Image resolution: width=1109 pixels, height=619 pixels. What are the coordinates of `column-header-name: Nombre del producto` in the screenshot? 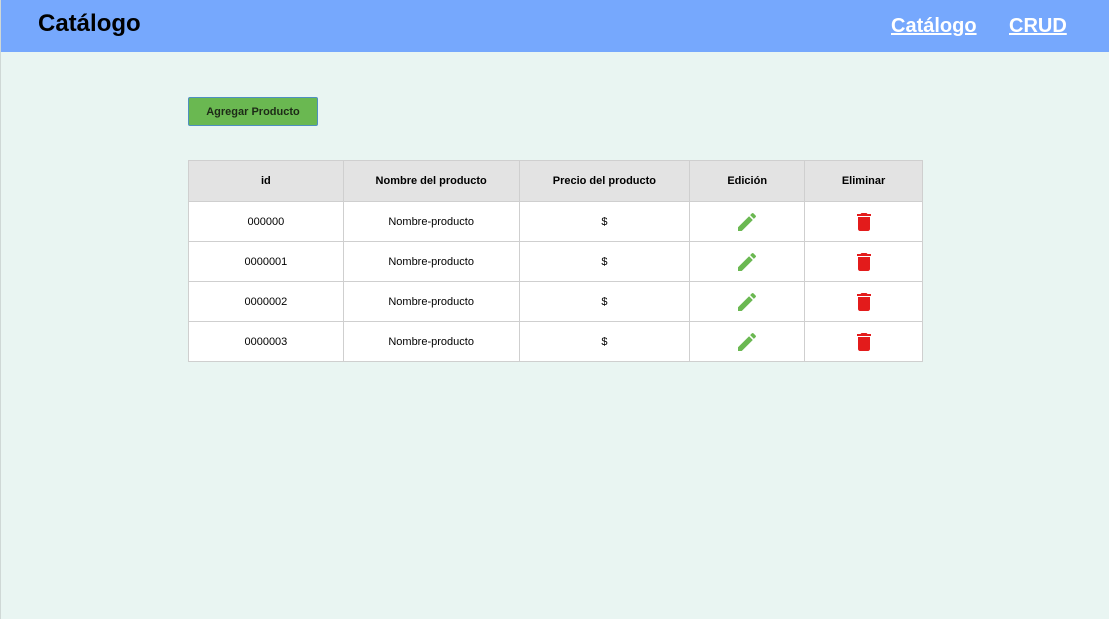 It's located at (431, 181).